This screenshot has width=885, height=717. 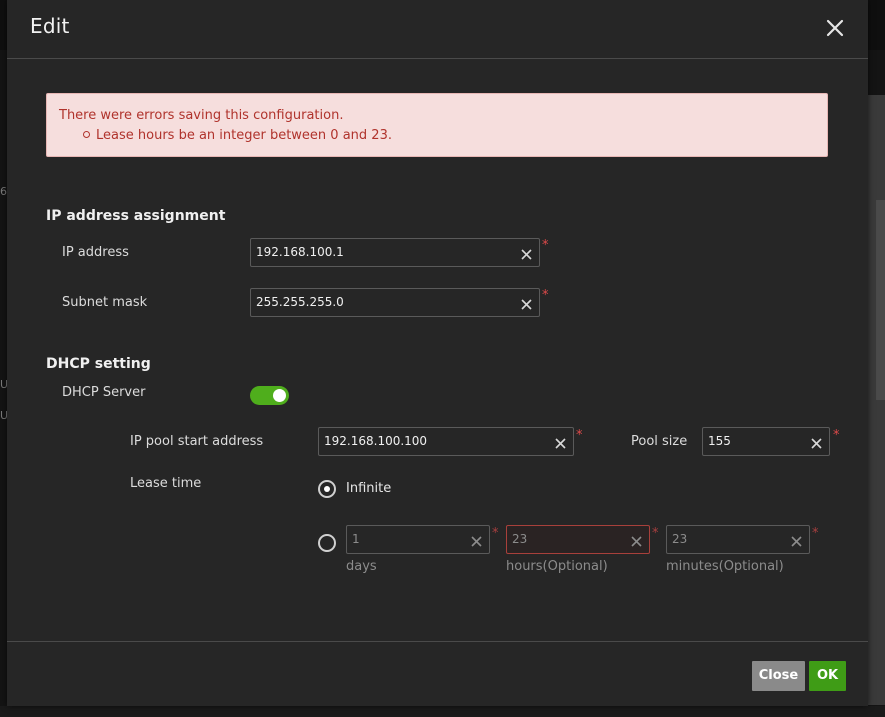 I want to click on lease-time-label: Lease time, so click(x=166, y=483).